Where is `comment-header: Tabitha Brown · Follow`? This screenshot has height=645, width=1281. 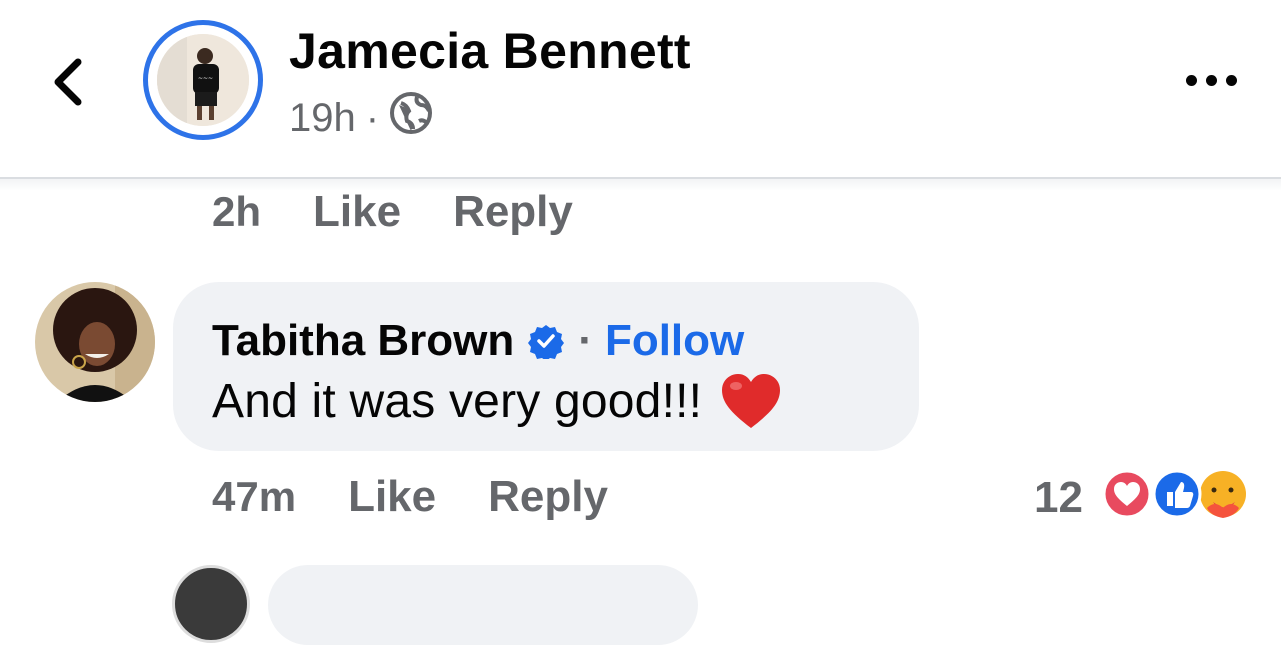 comment-header: Tabitha Brown · Follow is located at coordinates (478, 341).